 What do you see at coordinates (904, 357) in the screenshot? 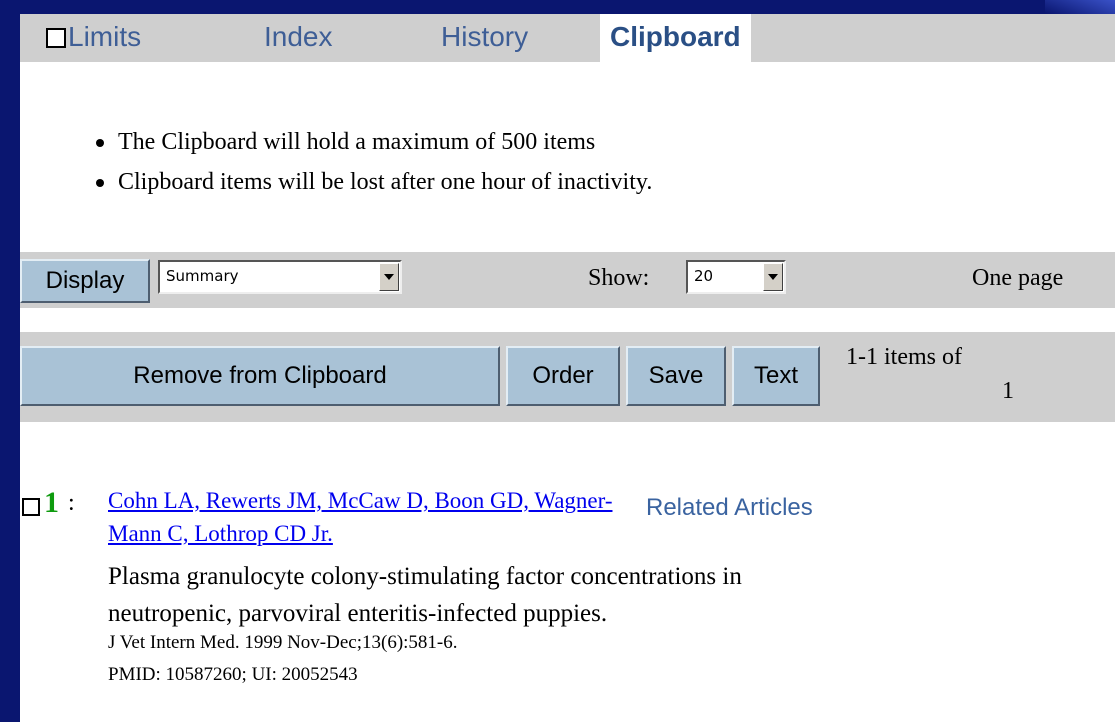
I see `items-count-label: 1-1 items of` at bounding box center [904, 357].